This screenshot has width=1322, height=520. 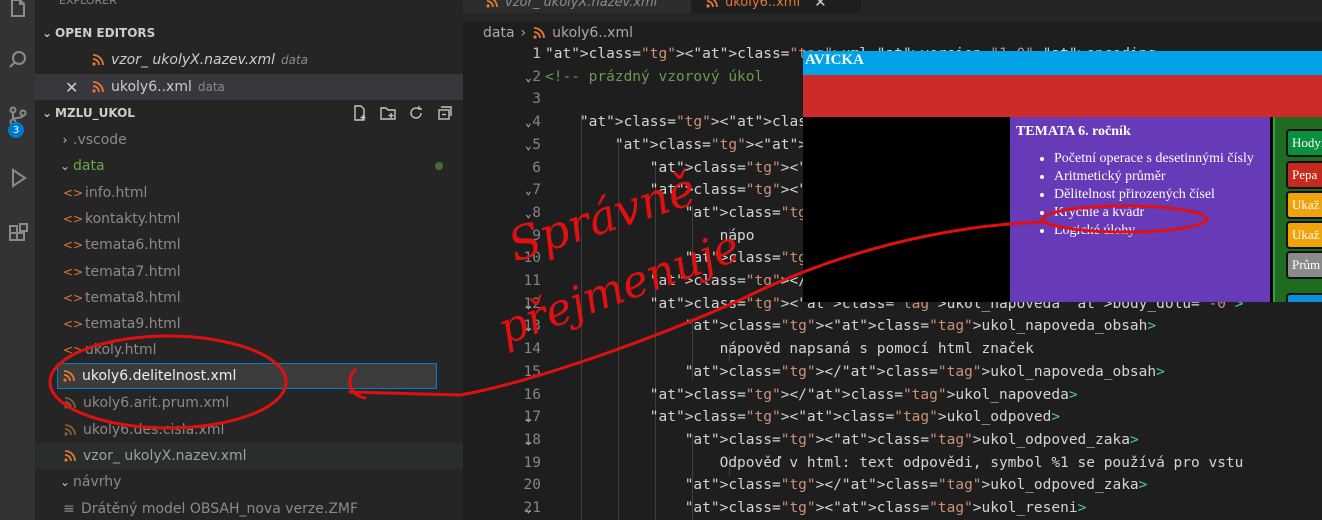 What do you see at coordinates (416, 113) in the screenshot?
I see `refresh-icon` at bounding box center [416, 113].